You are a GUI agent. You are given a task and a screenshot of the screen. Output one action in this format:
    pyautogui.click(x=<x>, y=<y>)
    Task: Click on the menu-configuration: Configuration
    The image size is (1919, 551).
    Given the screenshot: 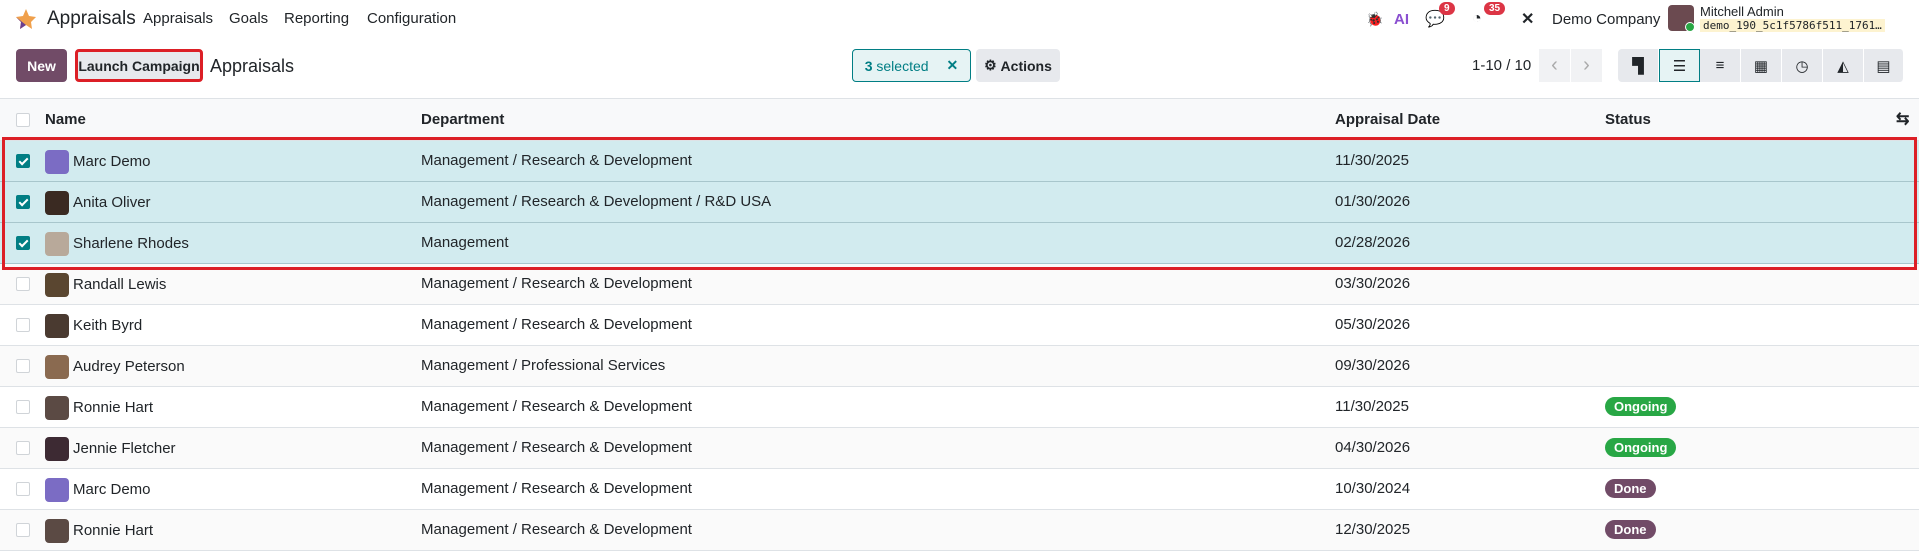 What is the action you would take?
    pyautogui.click(x=411, y=18)
    